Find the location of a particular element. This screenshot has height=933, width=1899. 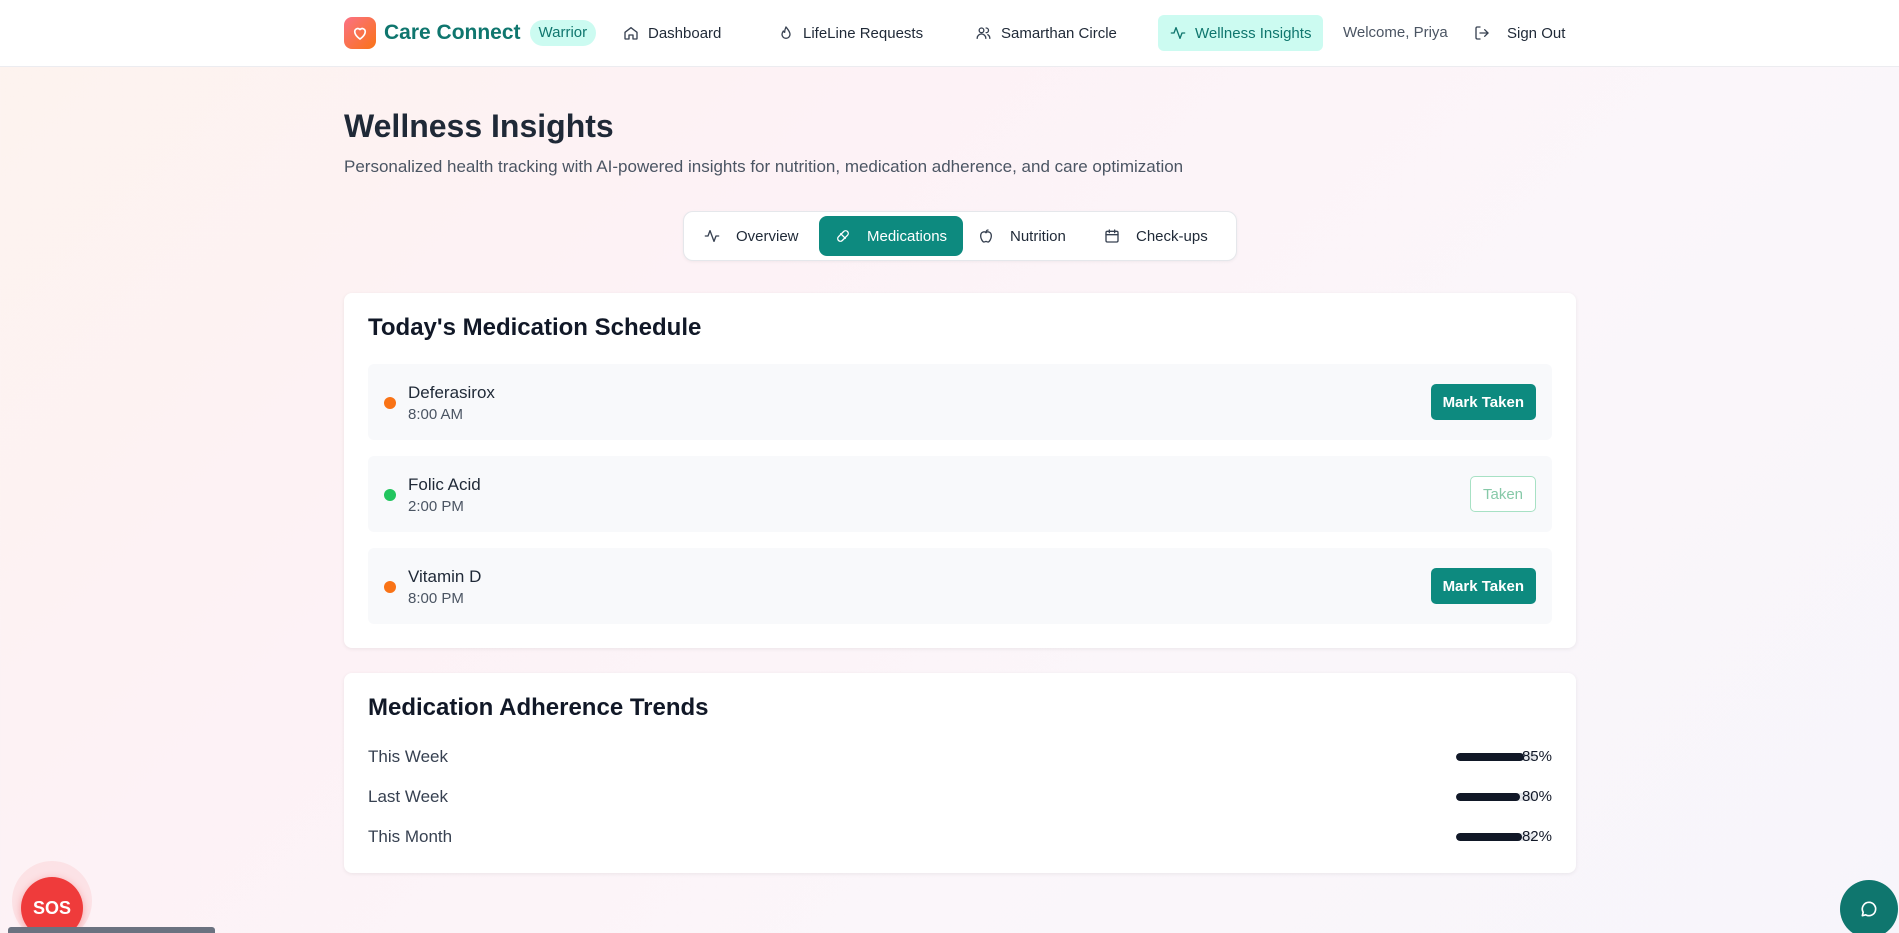

schedule-title: Today's Medication Schedule is located at coordinates (535, 327).